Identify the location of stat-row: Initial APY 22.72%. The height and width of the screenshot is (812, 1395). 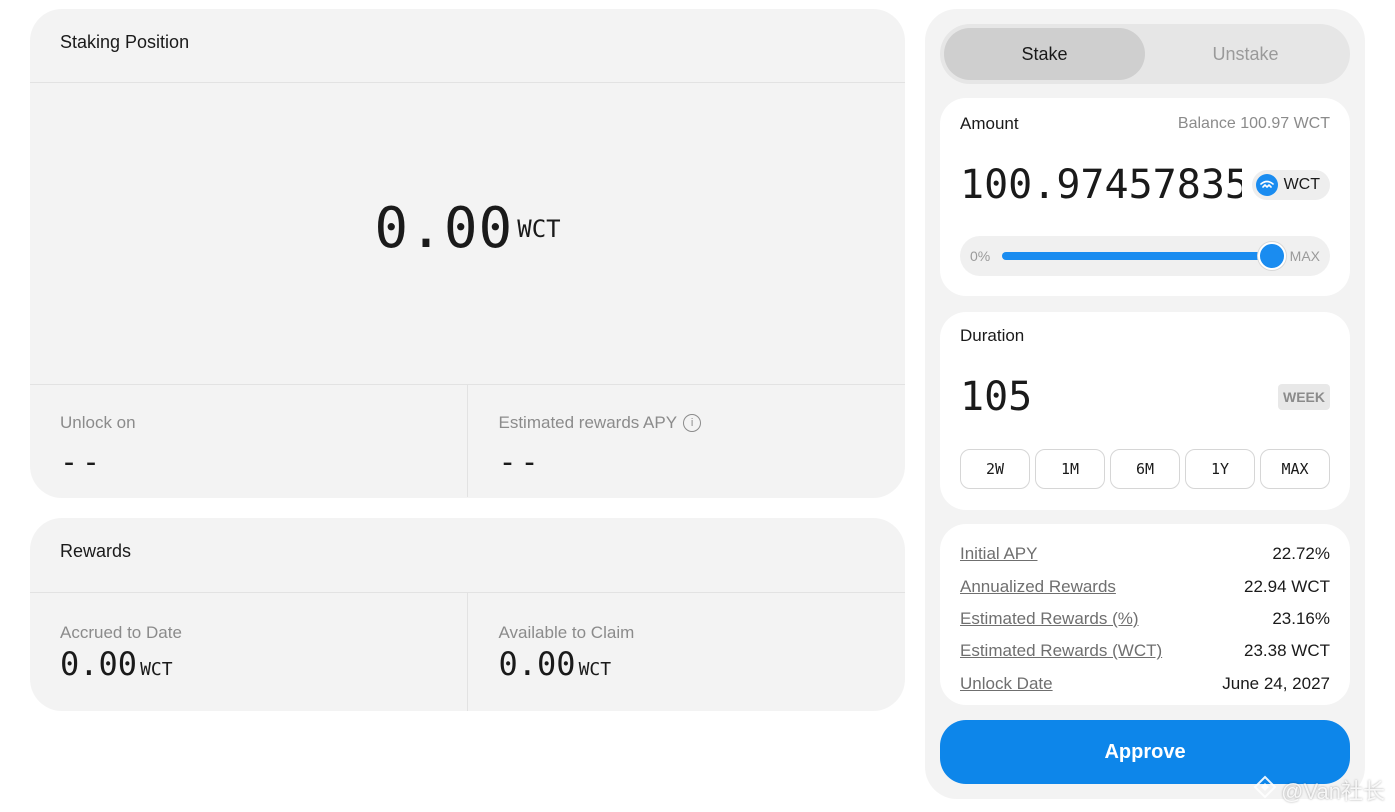
(1145, 554).